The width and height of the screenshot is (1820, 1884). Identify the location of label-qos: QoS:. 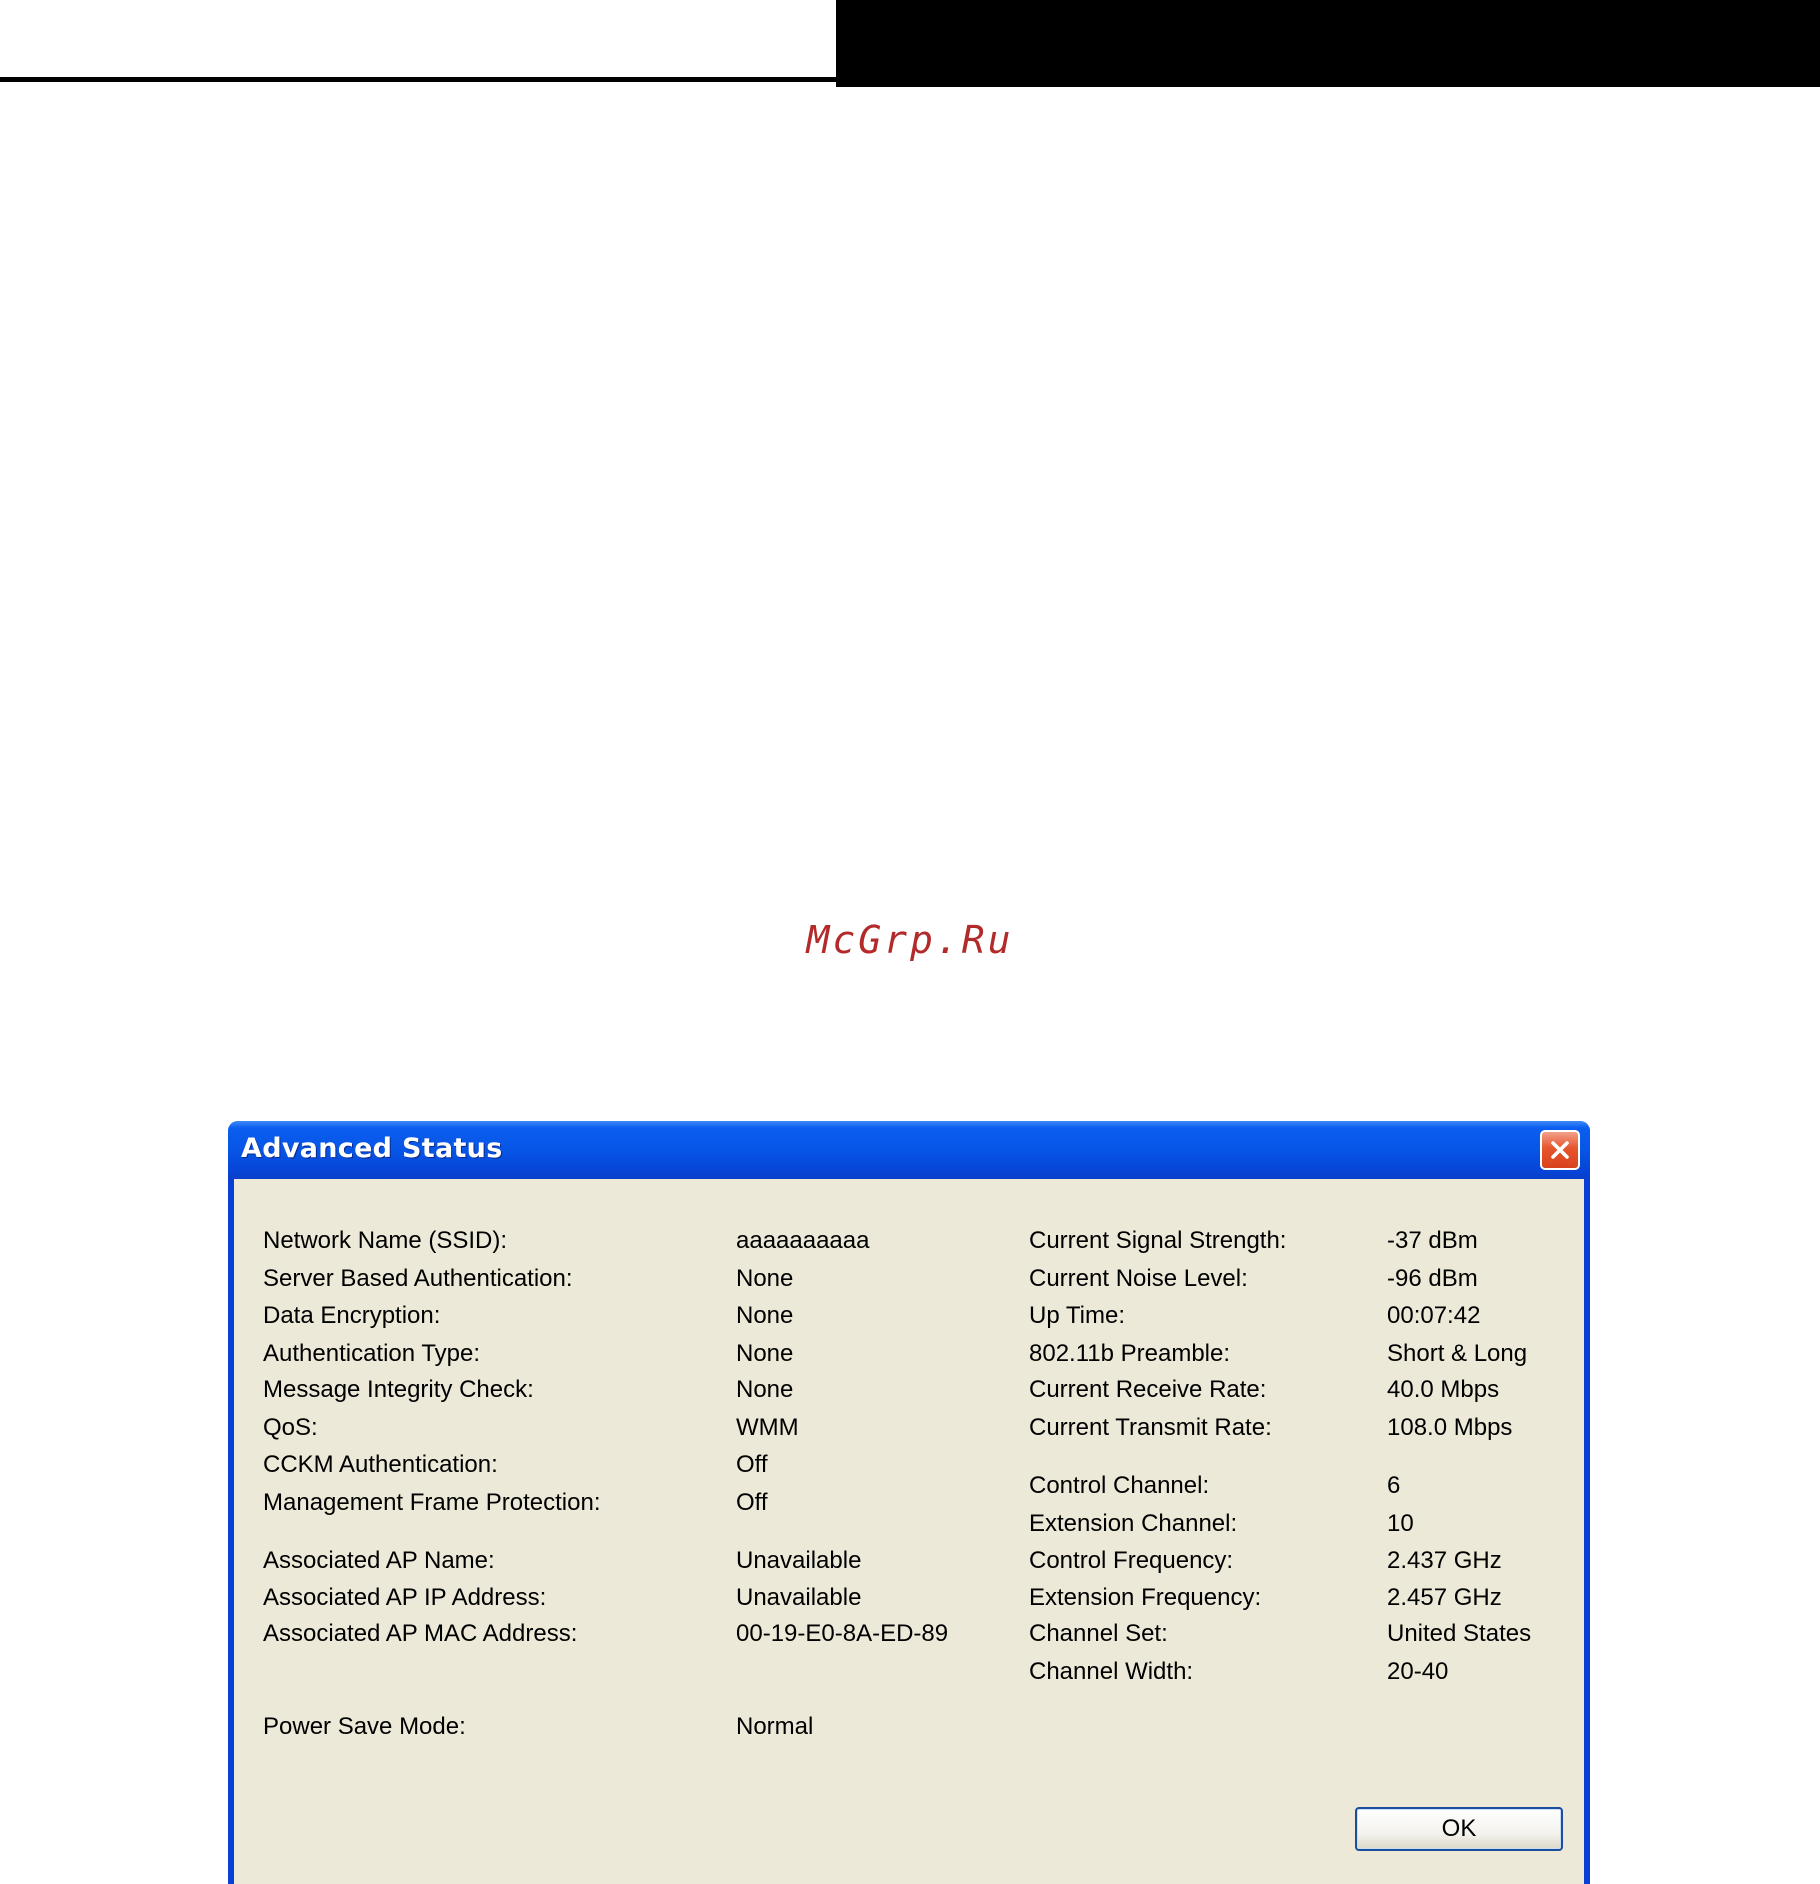
(290, 1427).